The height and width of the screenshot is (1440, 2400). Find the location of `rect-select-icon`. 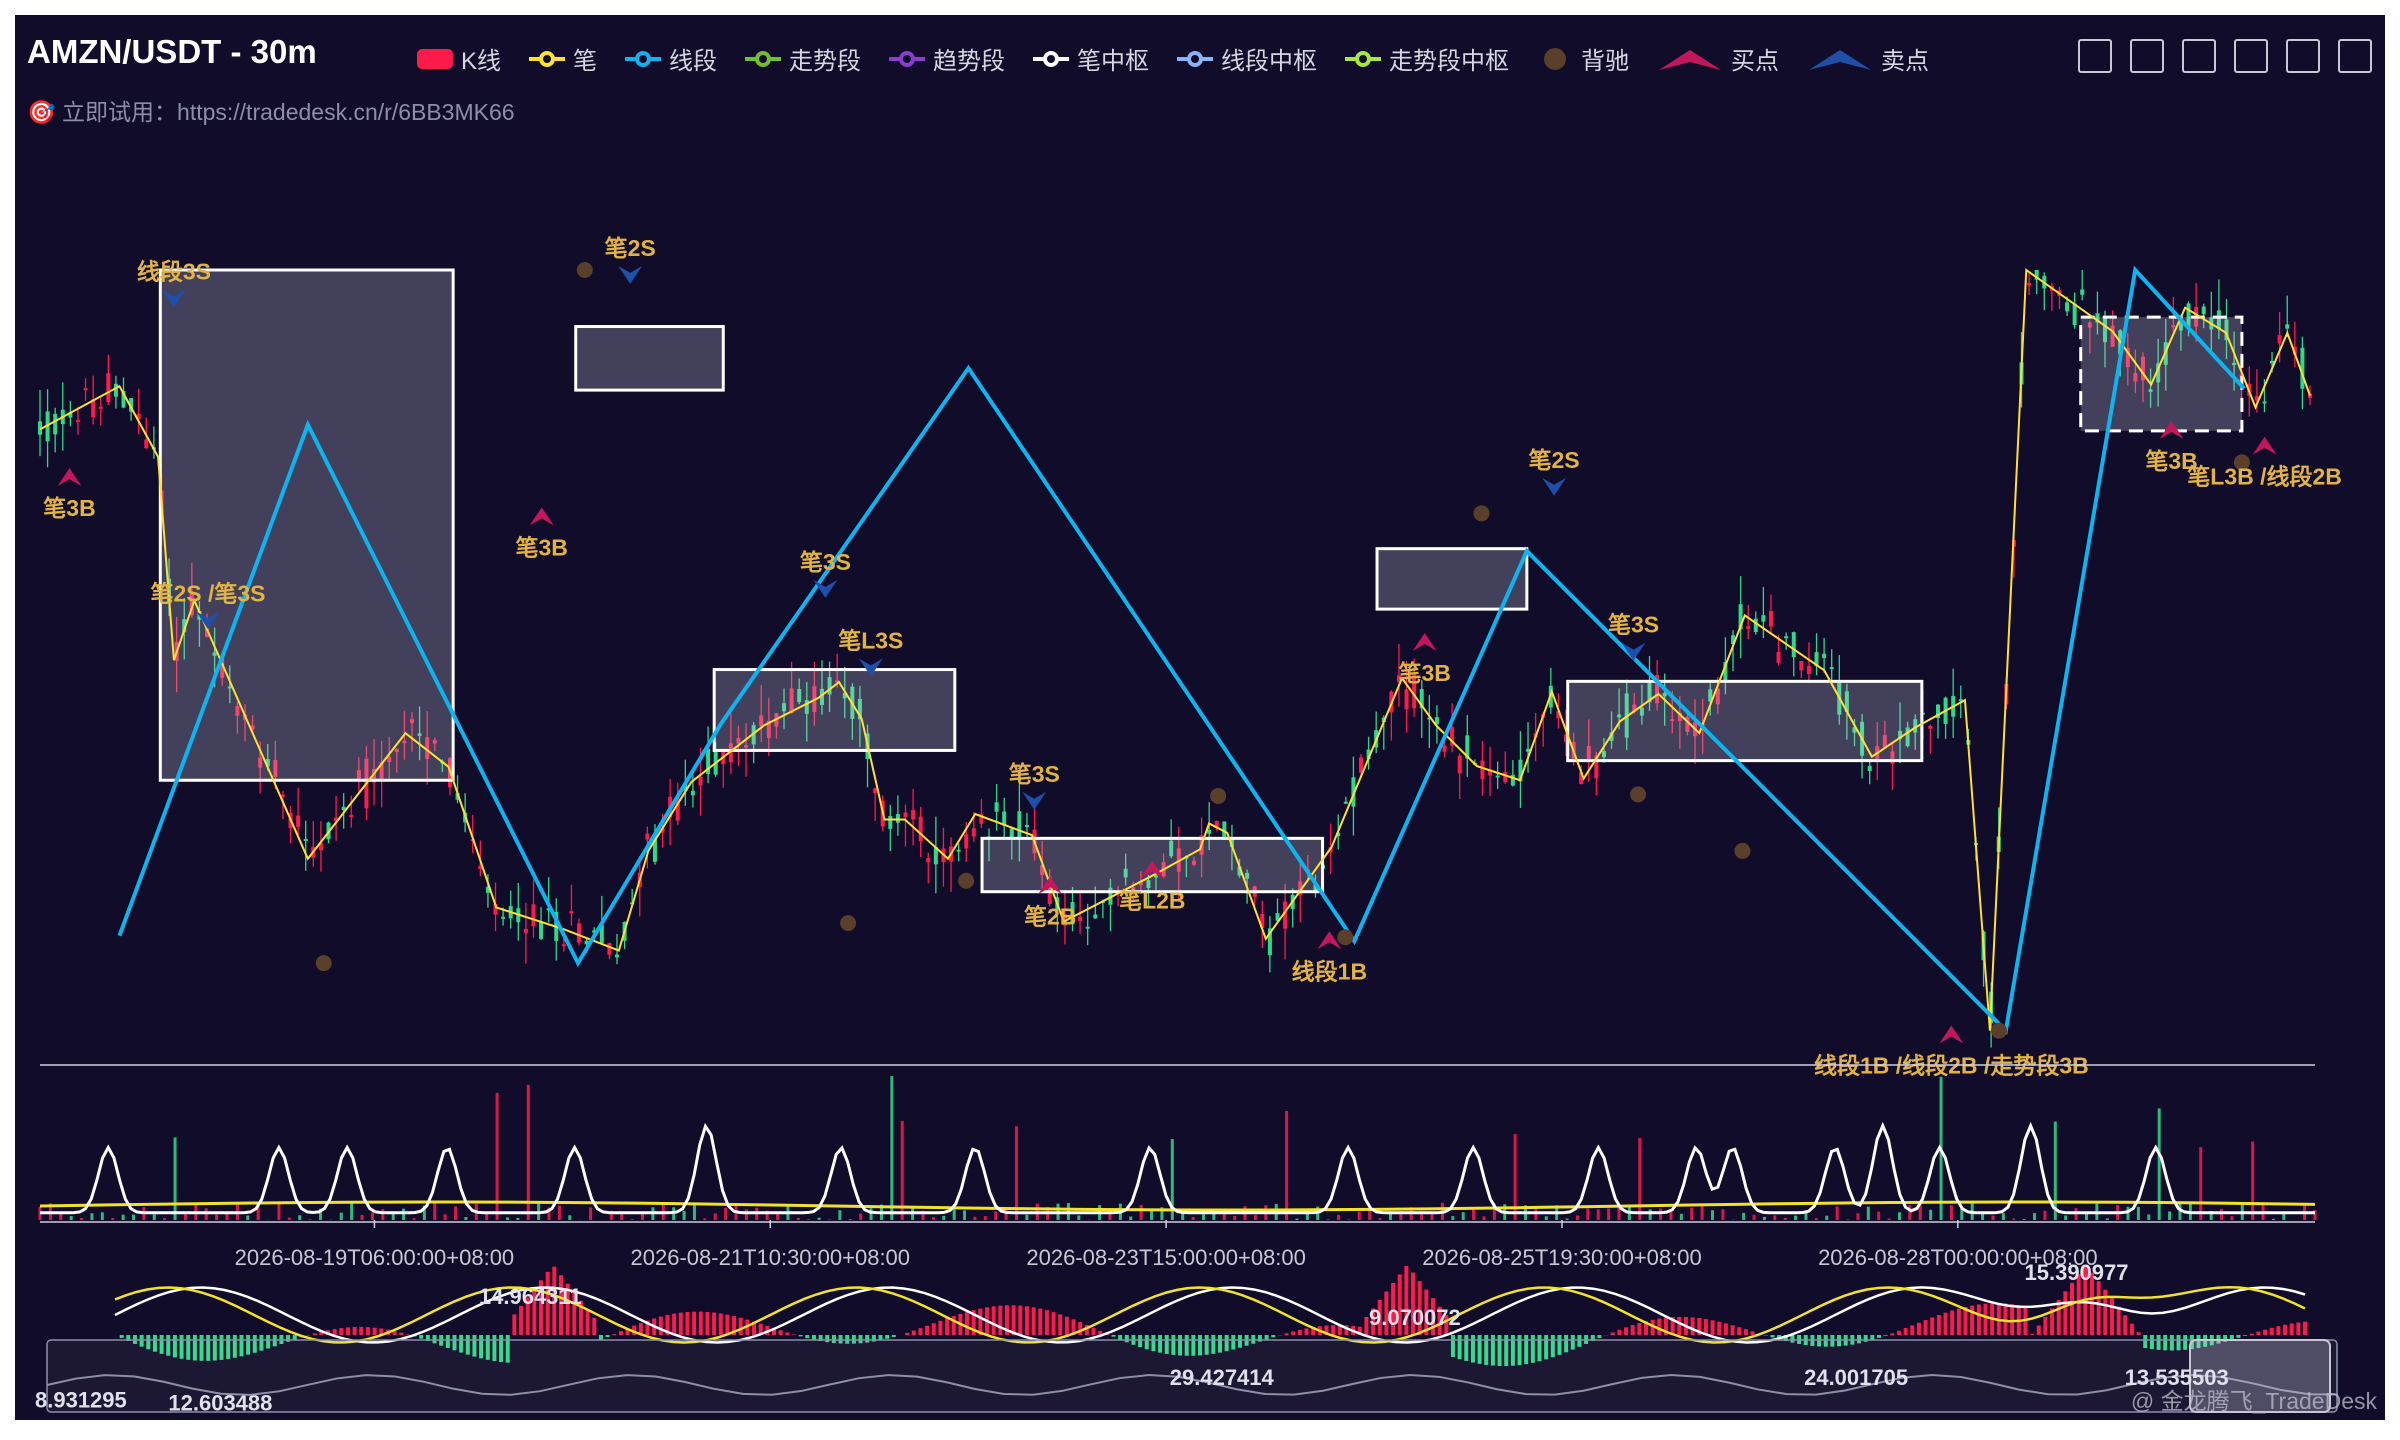

rect-select-icon is located at coordinates (2199, 56).